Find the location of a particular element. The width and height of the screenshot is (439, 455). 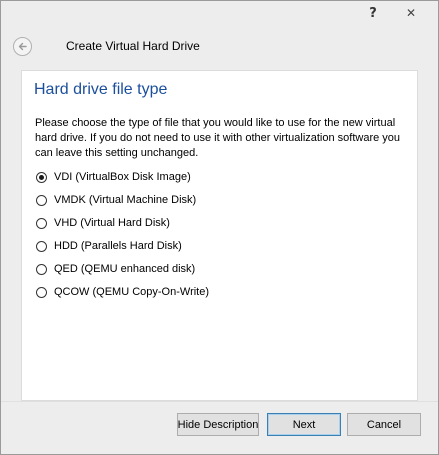

title-bar: ? ✕ is located at coordinates (219, 14).